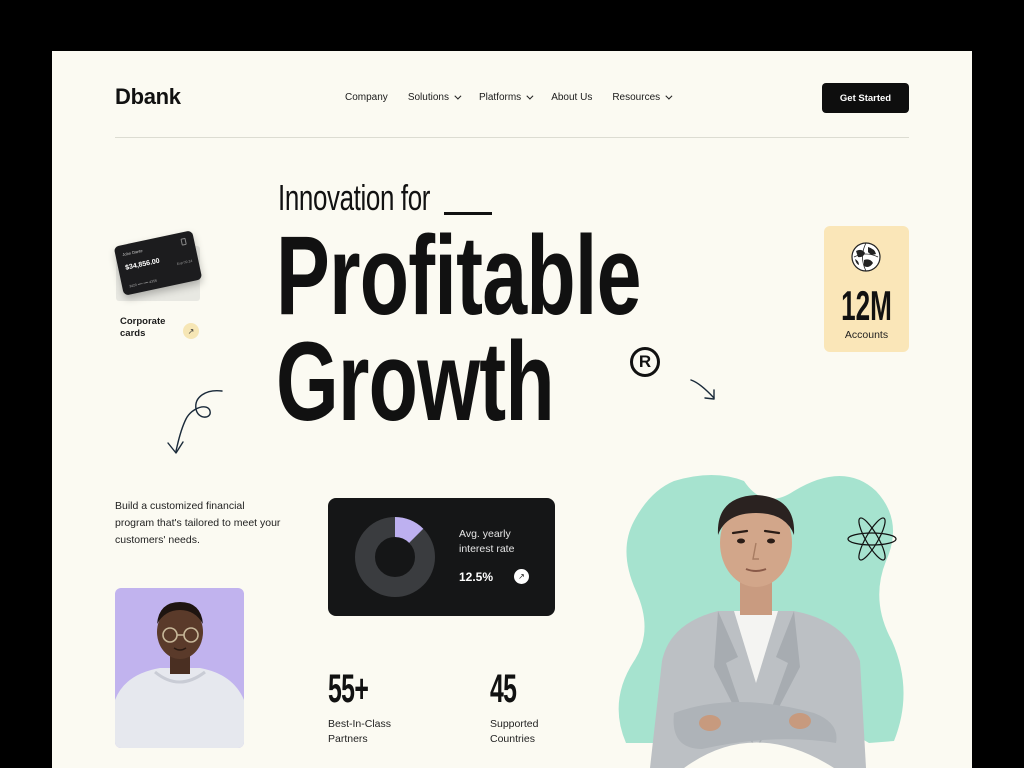  I want to click on stat-partners-label: Best-In-Class Partners, so click(359, 732).